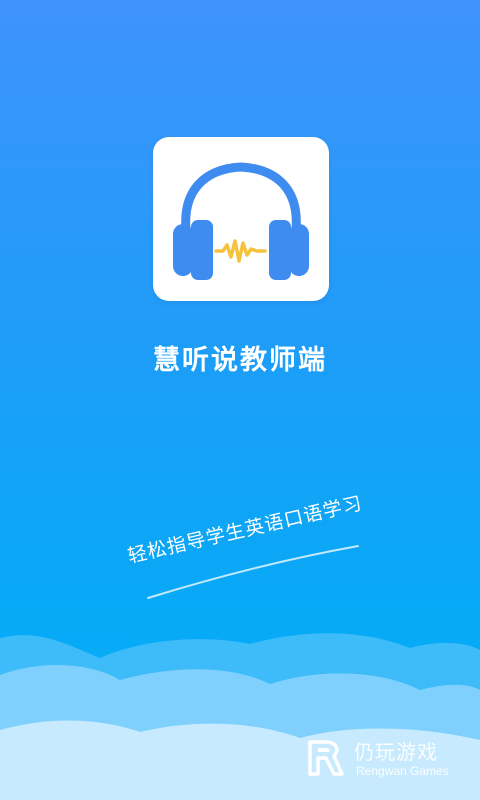 Image resolution: width=480 pixels, height=800 pixels. I want to click on watermark-cn: 仍玩游戏, so click(396, 752).